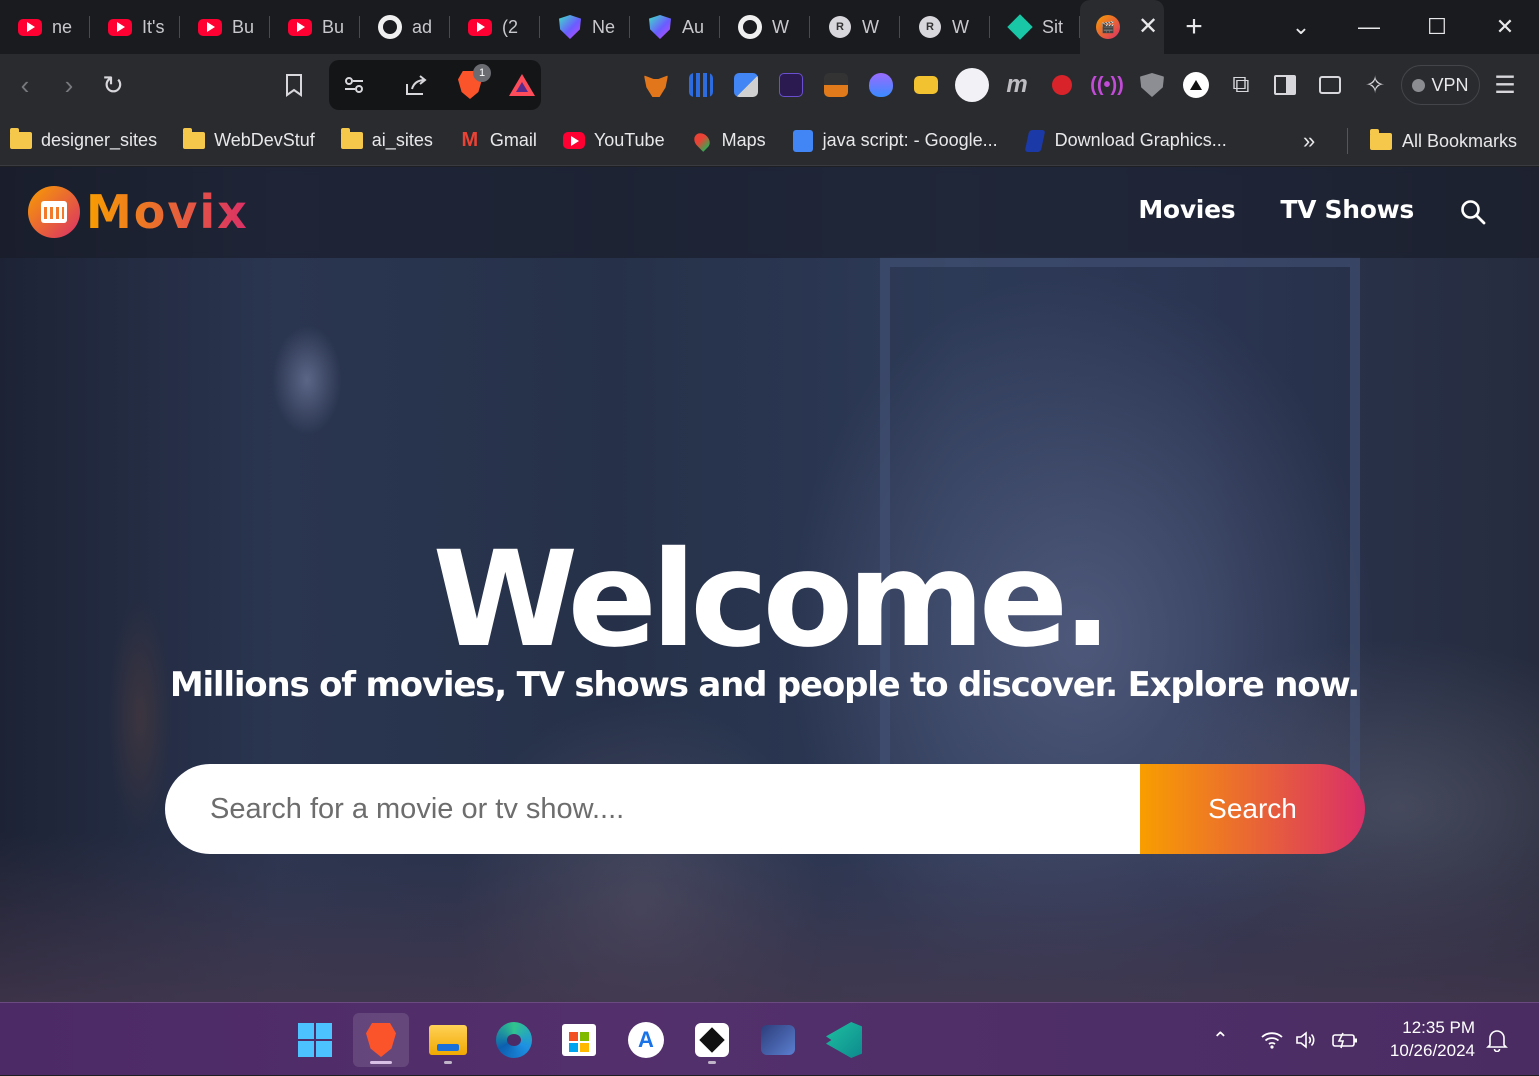 This screenshot has width=1539, height=1076. I want to click on tab: ne, so click(45, 27).